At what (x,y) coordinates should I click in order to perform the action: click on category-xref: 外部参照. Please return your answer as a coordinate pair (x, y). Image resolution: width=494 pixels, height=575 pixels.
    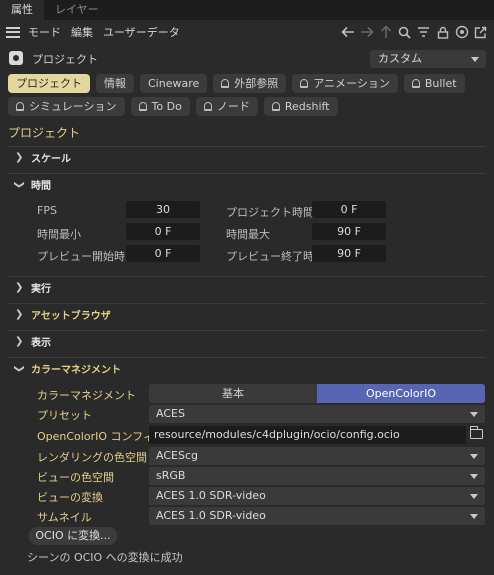
    Looking at the image, I should click on (250, 83).